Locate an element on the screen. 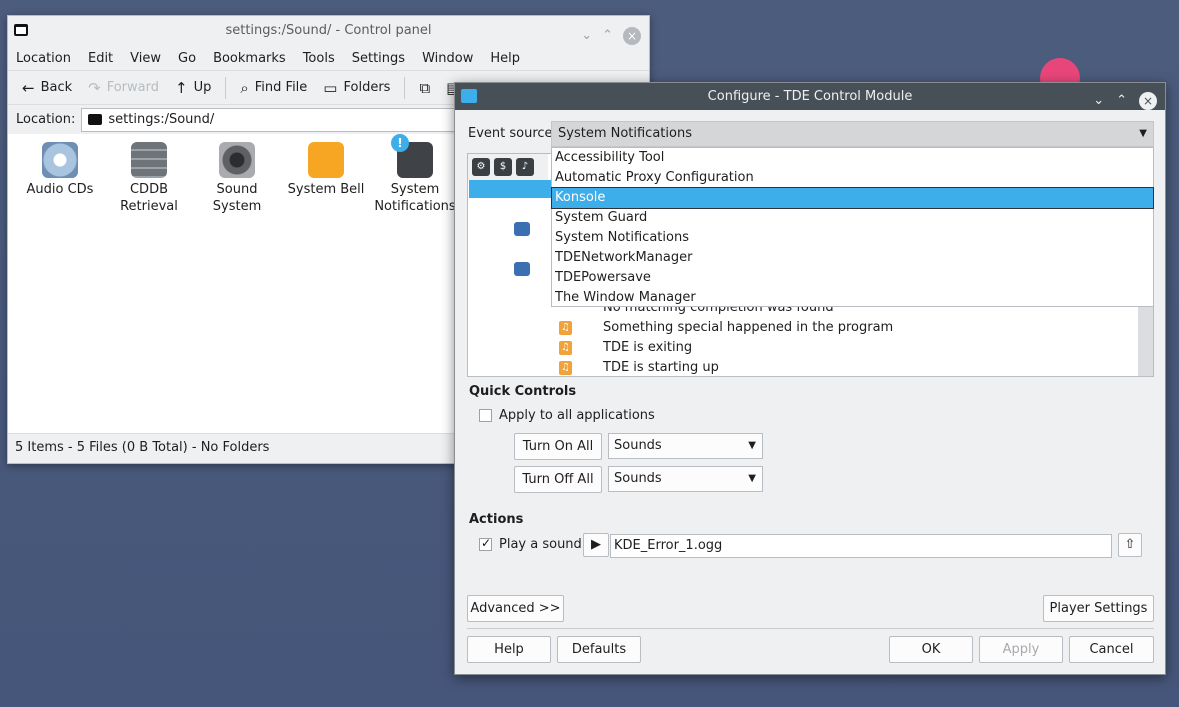 Image resolution: width=1179 pixels, height=707 pixels. play-button: ▶ is located at coordinates (596, 545).